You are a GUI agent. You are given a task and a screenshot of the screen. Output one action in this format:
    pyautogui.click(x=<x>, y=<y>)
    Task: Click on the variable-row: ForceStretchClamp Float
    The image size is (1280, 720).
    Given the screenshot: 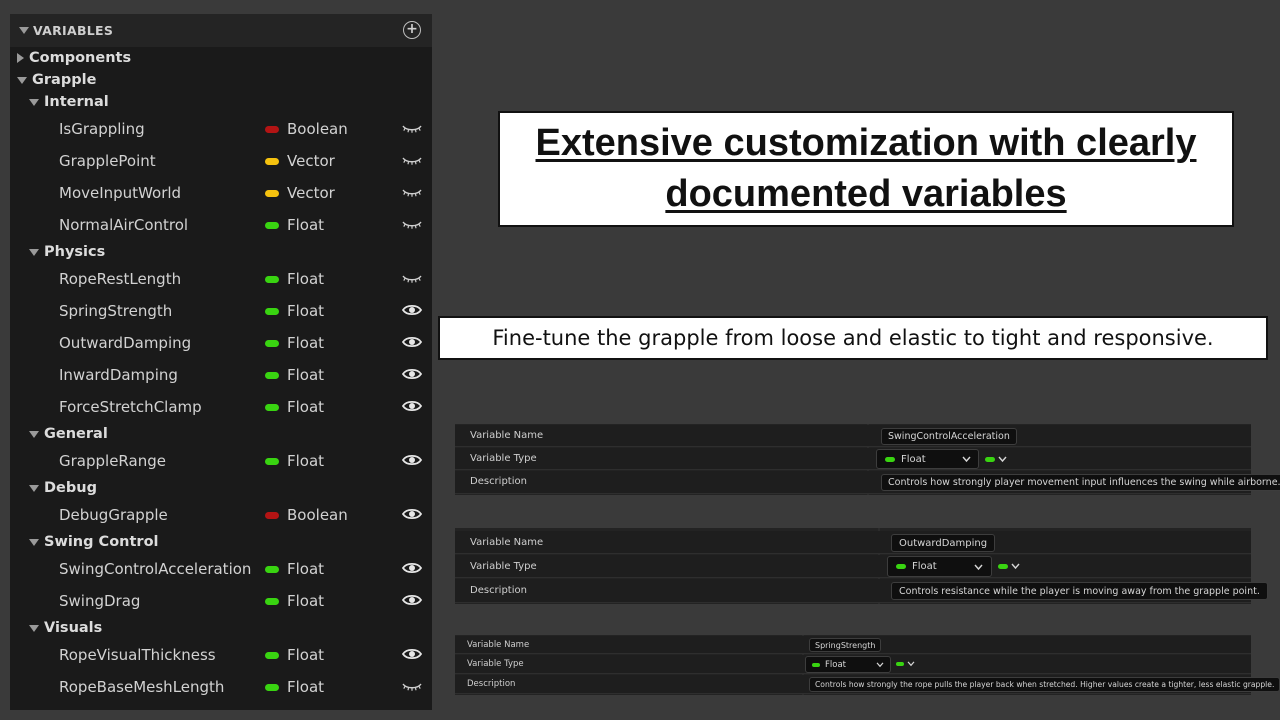 What is the action you would take?
    pyautogui.click(x=221, y=407)
    